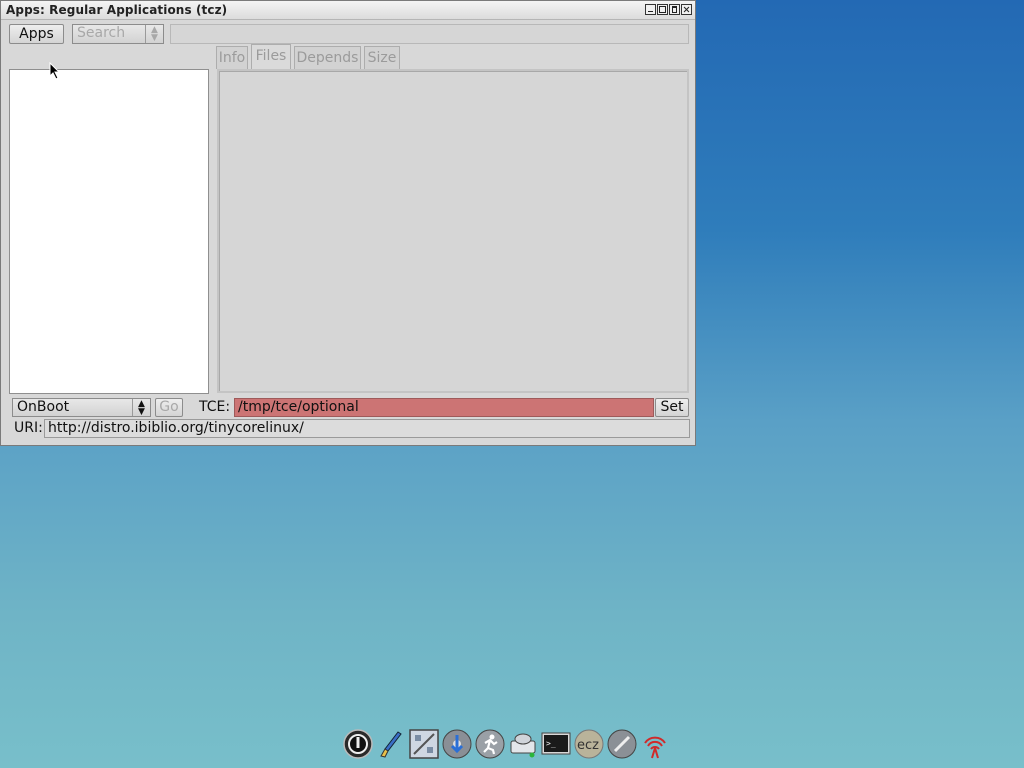  Describe the element at coordinates (117, 10) in the screenshot. I see `window-title: Apps: Regular Applications (tcz)` at that location.